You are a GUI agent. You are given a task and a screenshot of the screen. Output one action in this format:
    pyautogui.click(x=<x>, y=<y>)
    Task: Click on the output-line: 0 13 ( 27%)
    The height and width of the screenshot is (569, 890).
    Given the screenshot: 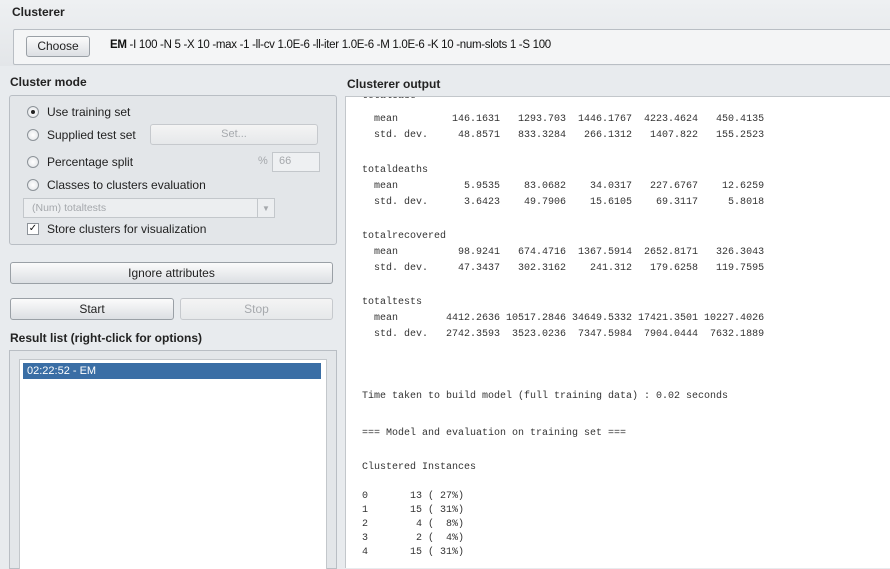 What is the action you would take?
    pyautogui.click(x=413, y=496)
    